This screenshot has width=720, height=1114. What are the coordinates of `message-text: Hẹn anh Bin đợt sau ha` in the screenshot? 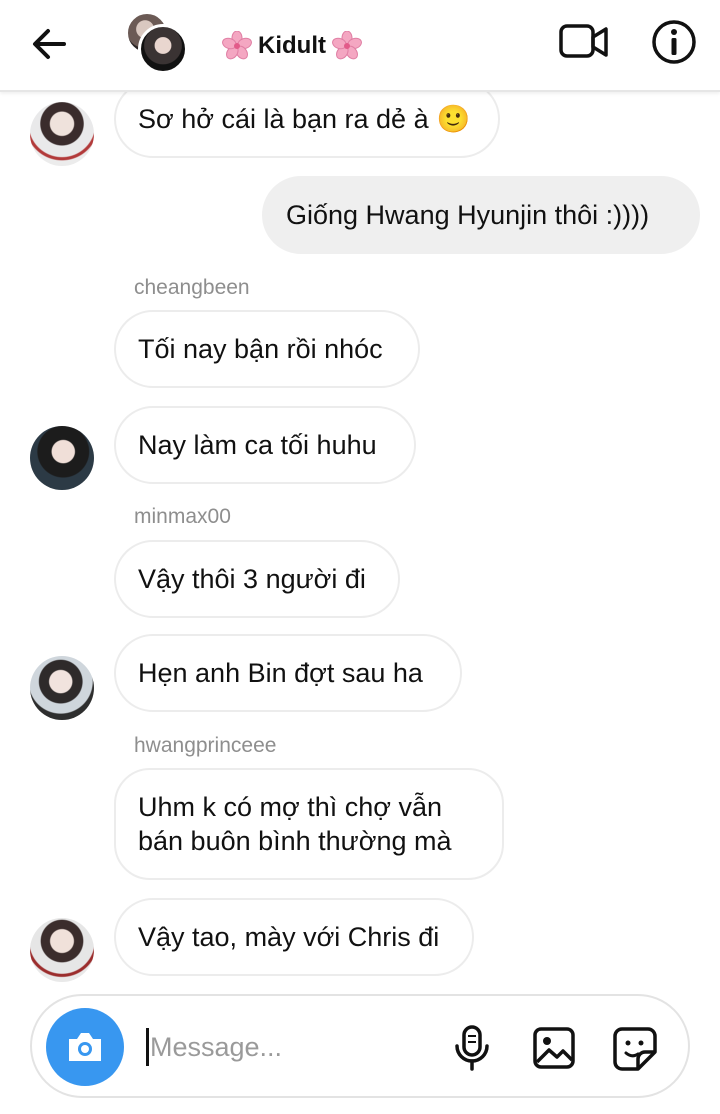 It's located at (280, 673).